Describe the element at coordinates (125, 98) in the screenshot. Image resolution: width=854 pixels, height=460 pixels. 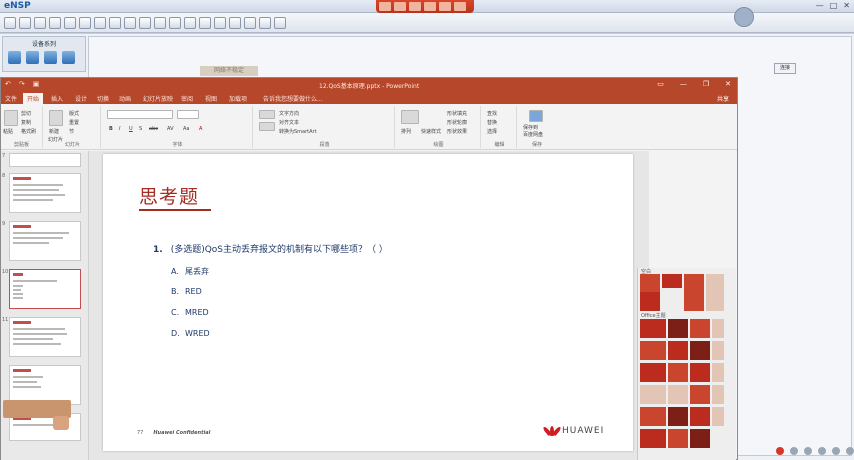
I see `tab-animations: 动画` at that location.